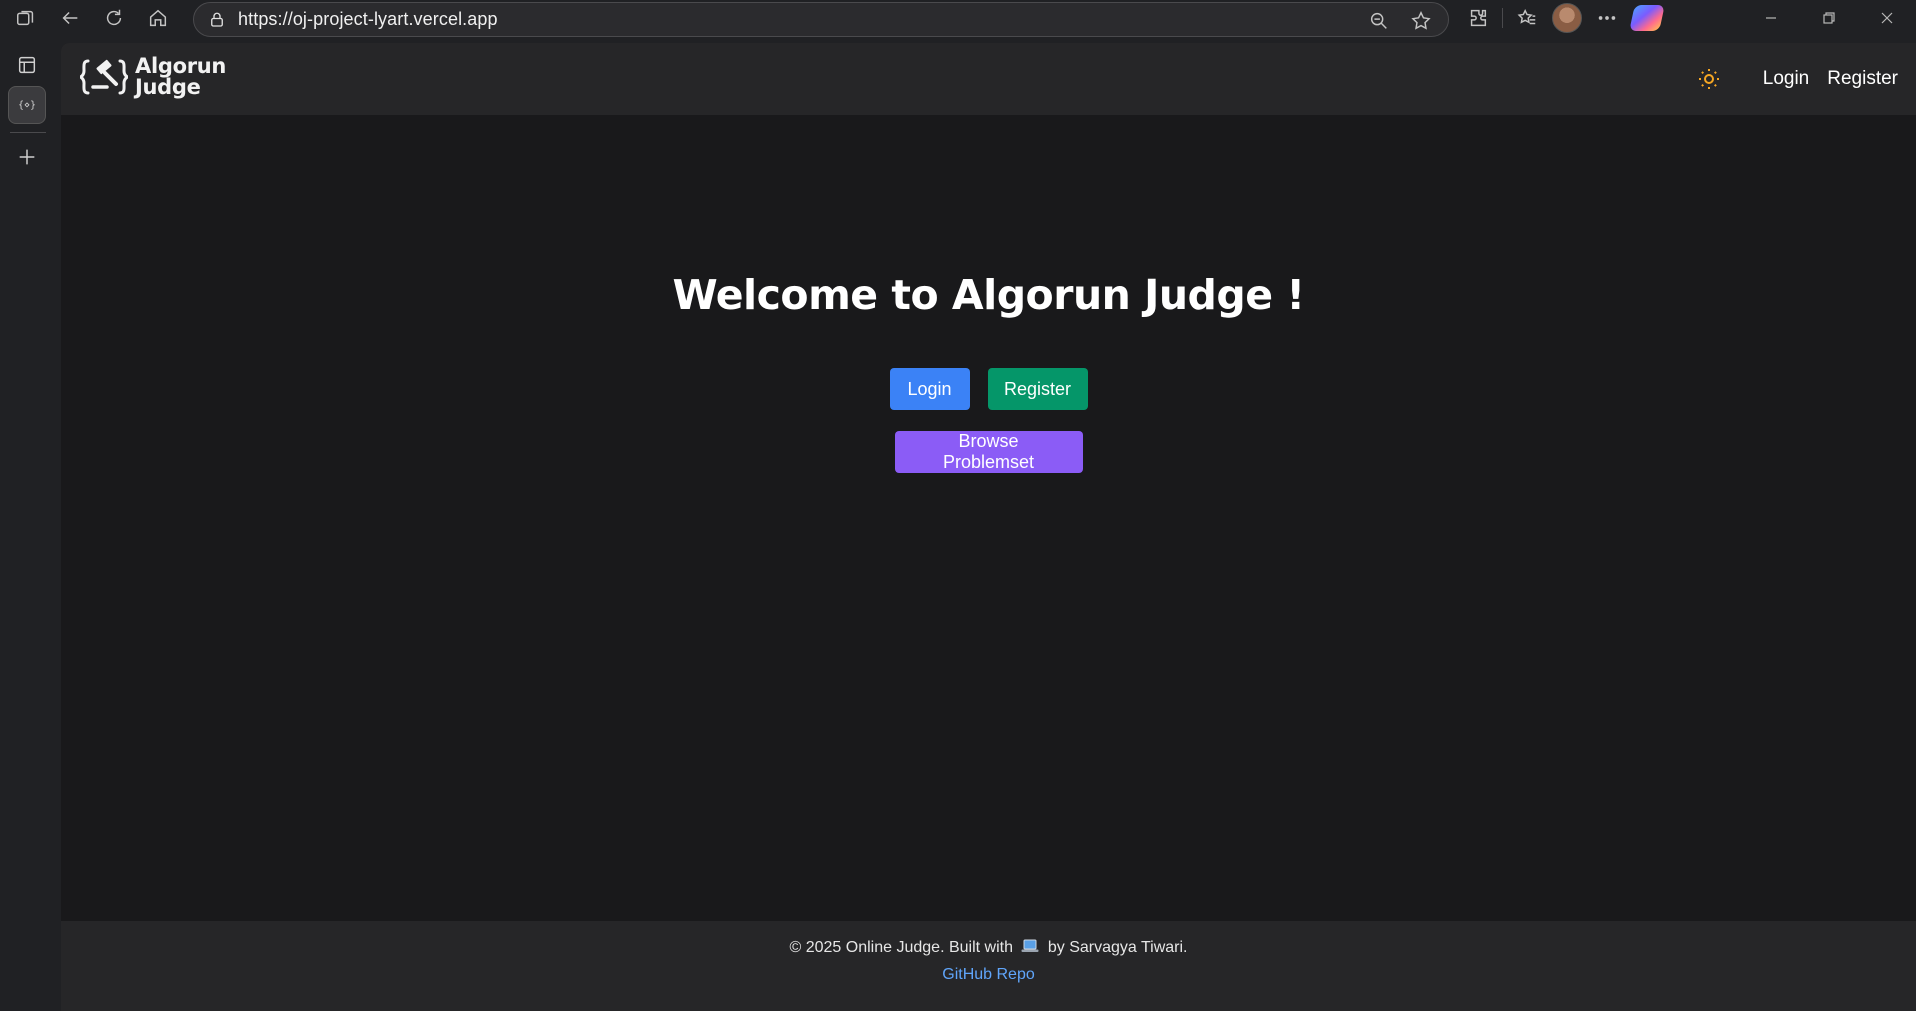 This screenshot has height=1011, width=1916. I want to click on copilot-logo, so click(1647, 18).